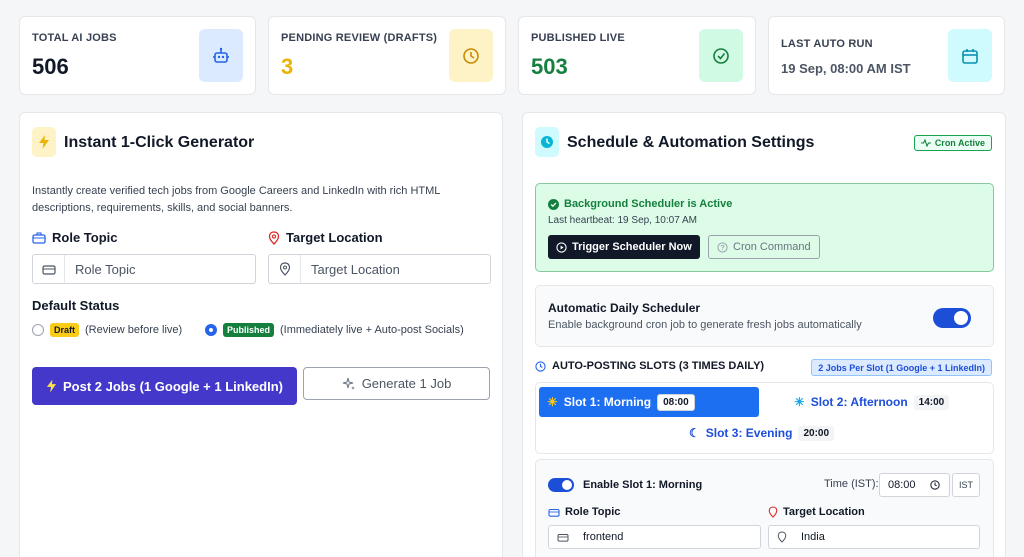 This screenshot has height=557, width=1024. Describe the element at coordinates (643, 485) in the screenshot. I see `slot-enable-label: Enable Slot 1: Morning` at that location.